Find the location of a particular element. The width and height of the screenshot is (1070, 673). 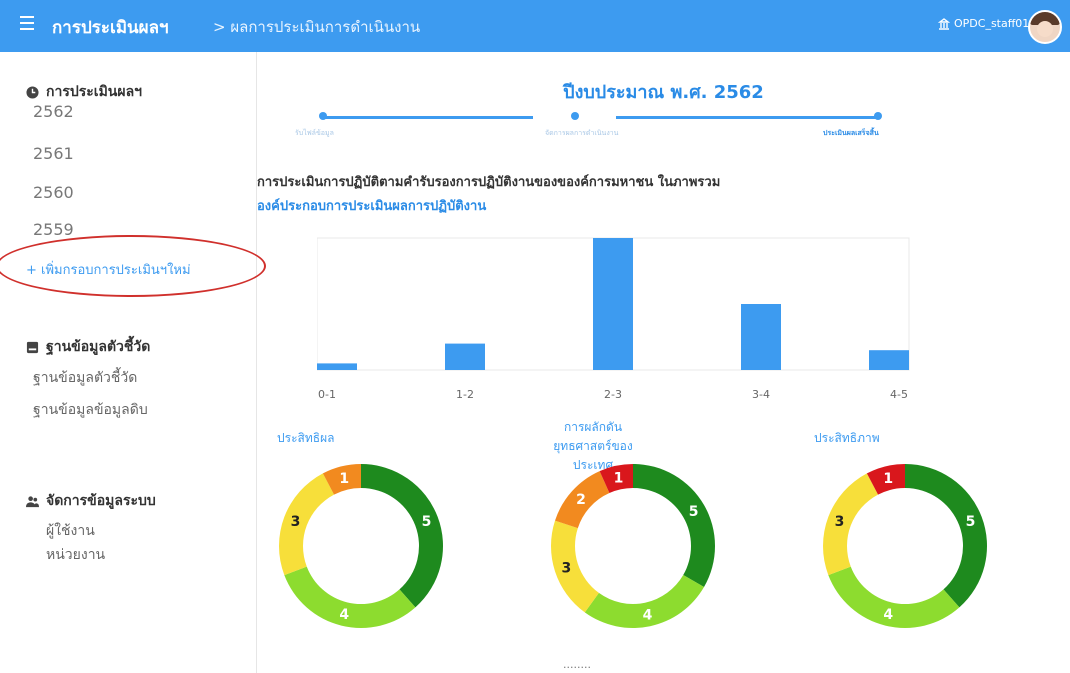

x-tick-label: 0-1 is located at coordinates (327, 394).